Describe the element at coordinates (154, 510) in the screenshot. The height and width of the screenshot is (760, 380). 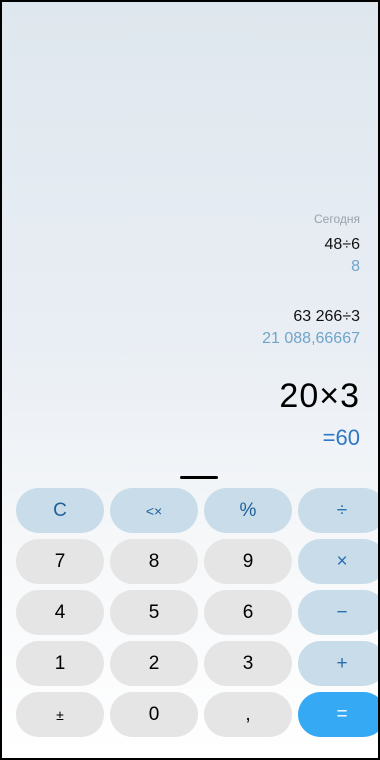
I see `backspace-button: <×` at that location.